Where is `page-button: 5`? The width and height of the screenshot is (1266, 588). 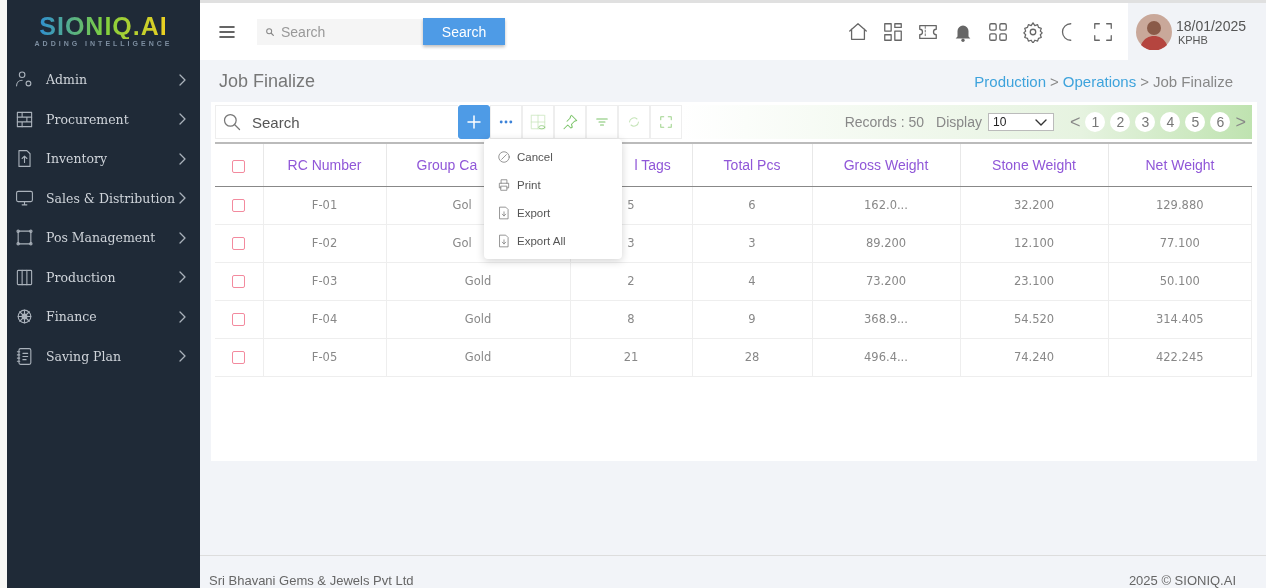 page-button: 5 is located at coordinates (1195, 122).